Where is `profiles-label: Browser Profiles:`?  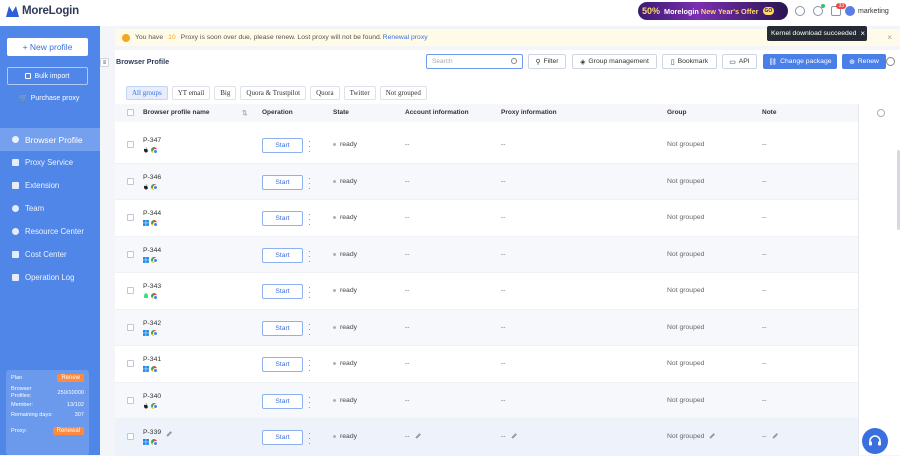 profiles-label: Browser Profiles: is located at coordinates (21, 392).